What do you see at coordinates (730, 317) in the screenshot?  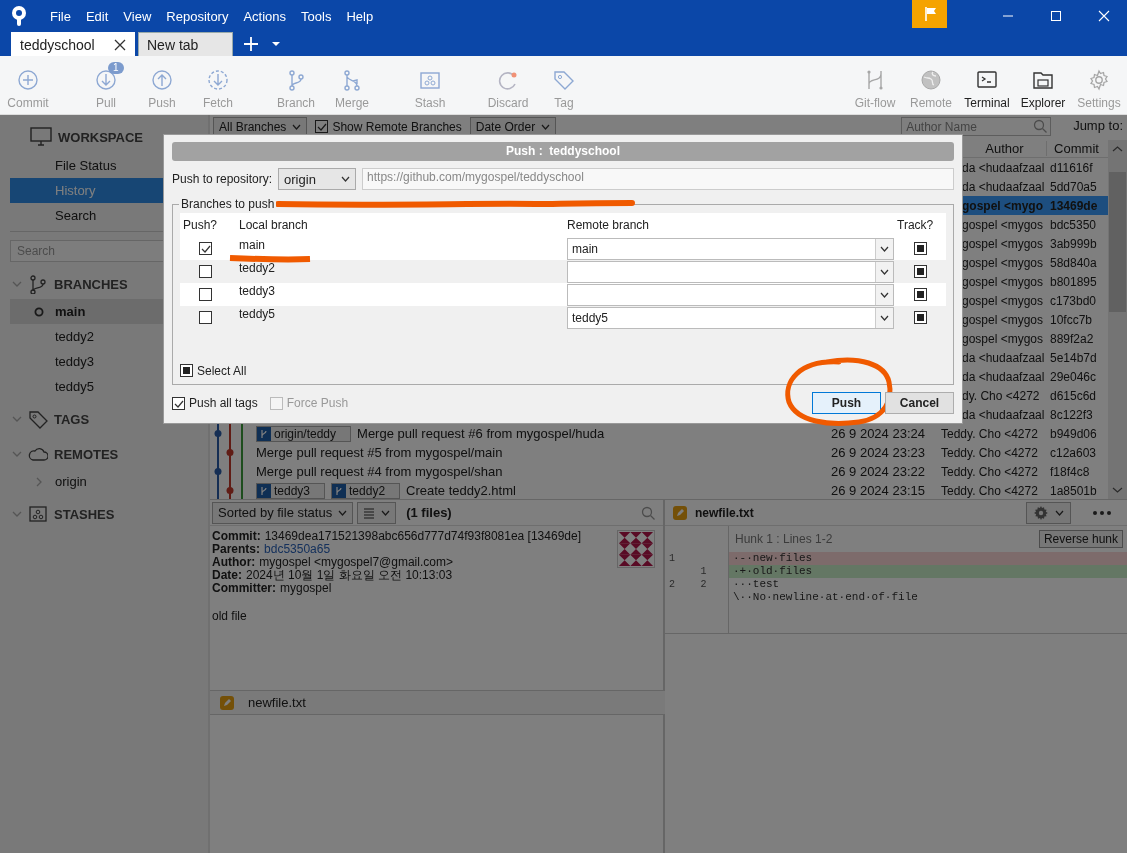 I see `remote-branch-dropdown: teddy5` at bounding box center [730, 317].